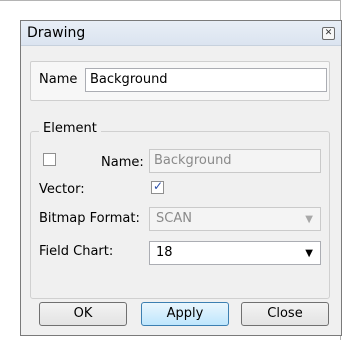  Describe the element at coordinates (89, 218) in the screenshot. I see `bitmap-format-label: Bitmap Format:` at that location.